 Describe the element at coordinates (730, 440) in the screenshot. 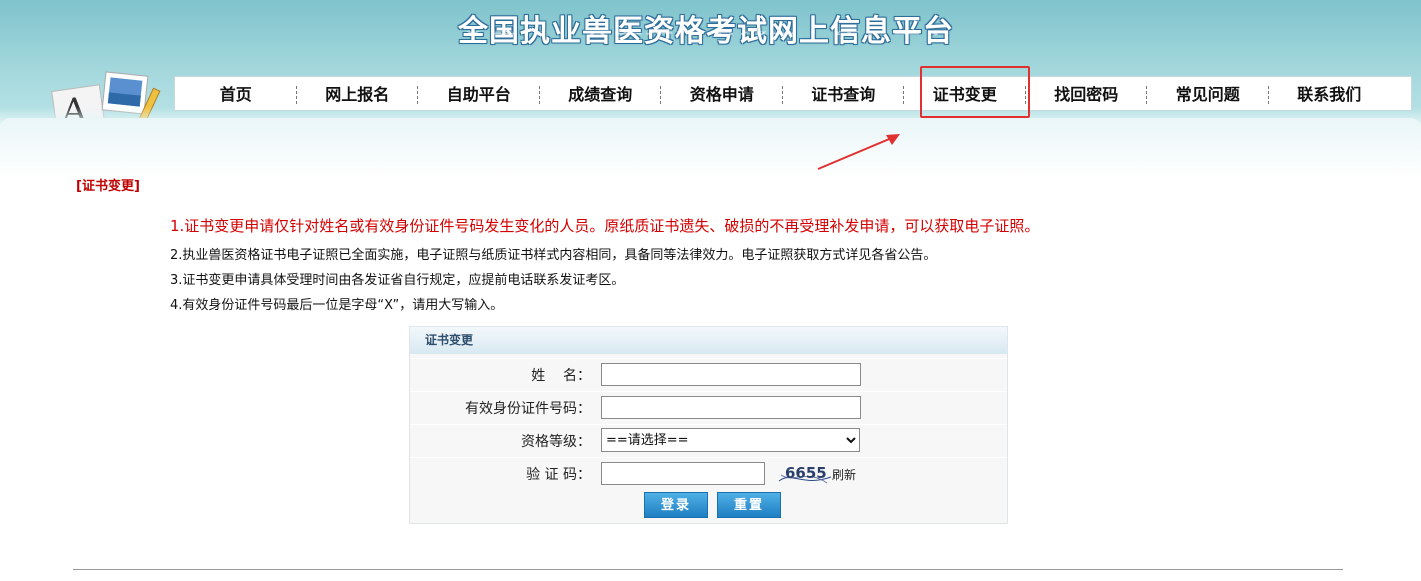

I see `level-select: ==请选择==` at that location.